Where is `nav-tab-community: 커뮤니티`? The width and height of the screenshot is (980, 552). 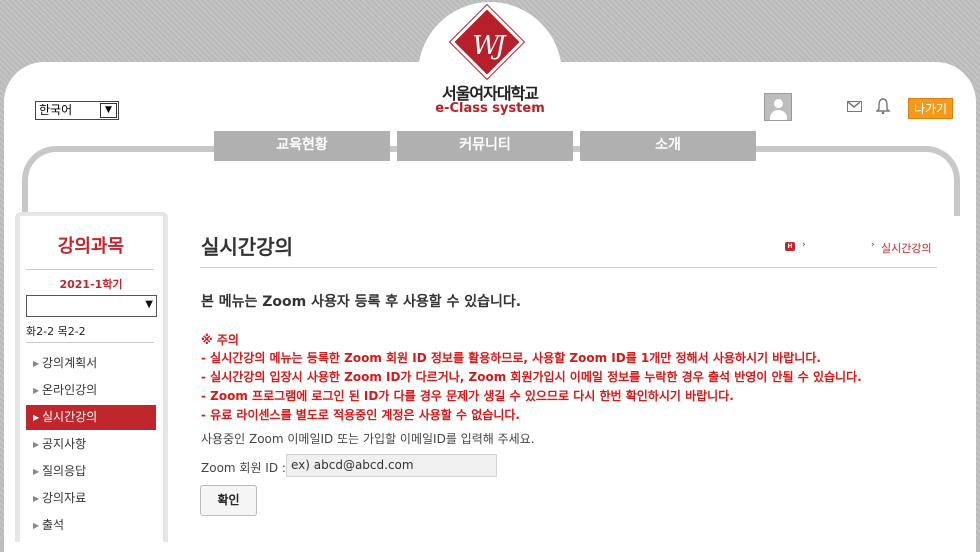
nav-tab-community: 커뮤니티 is located at coordinates (485, 146).